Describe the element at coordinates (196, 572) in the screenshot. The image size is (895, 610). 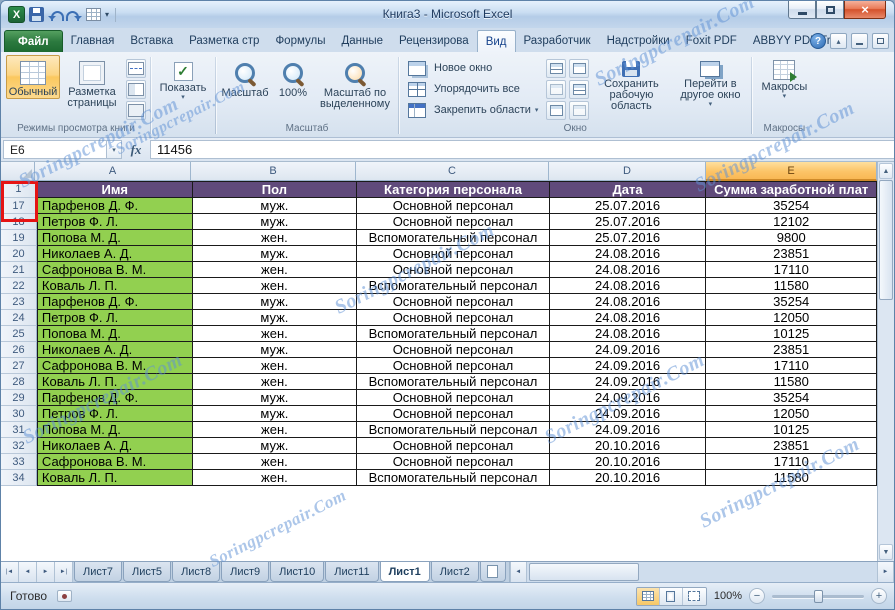
I see `sheet-tab-Лист8: Лист8` at that location.